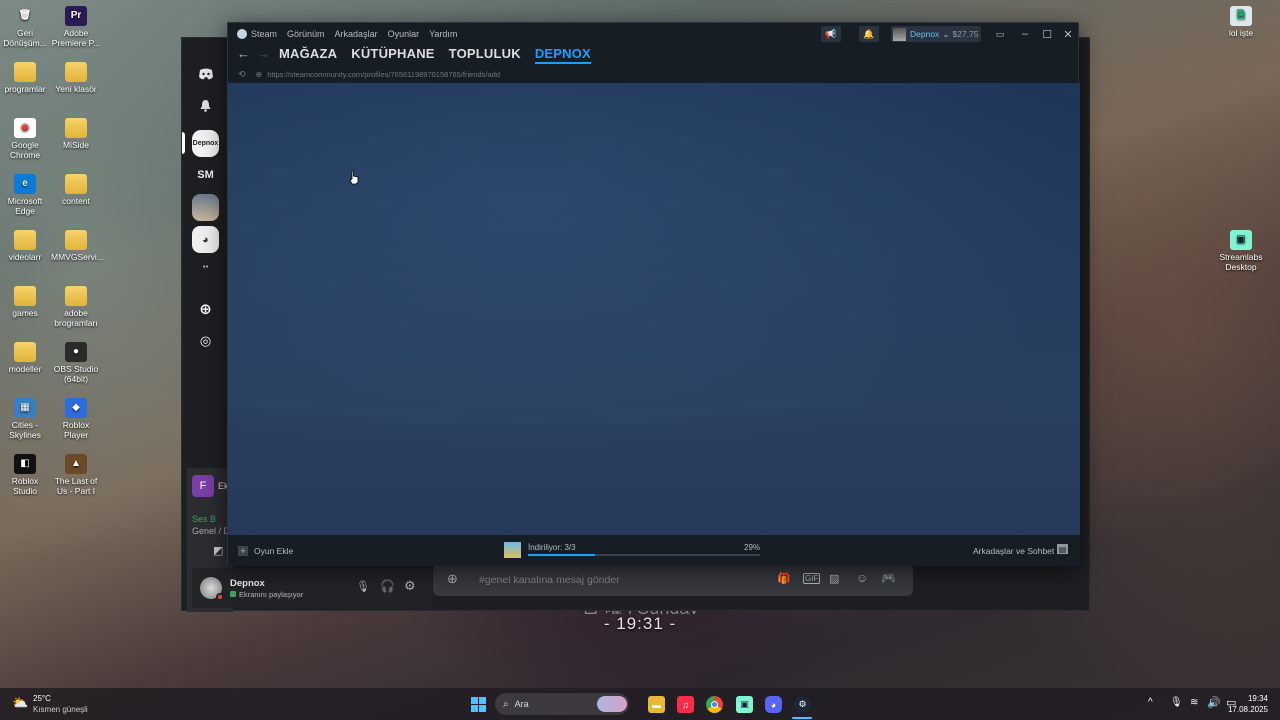 The width and height of the screenshot is (1280, 720). Describe the element at coordinates (76, 374) in the screenshot. I see `desktop-icon-label: OBS Studio (64bit)` at that location.